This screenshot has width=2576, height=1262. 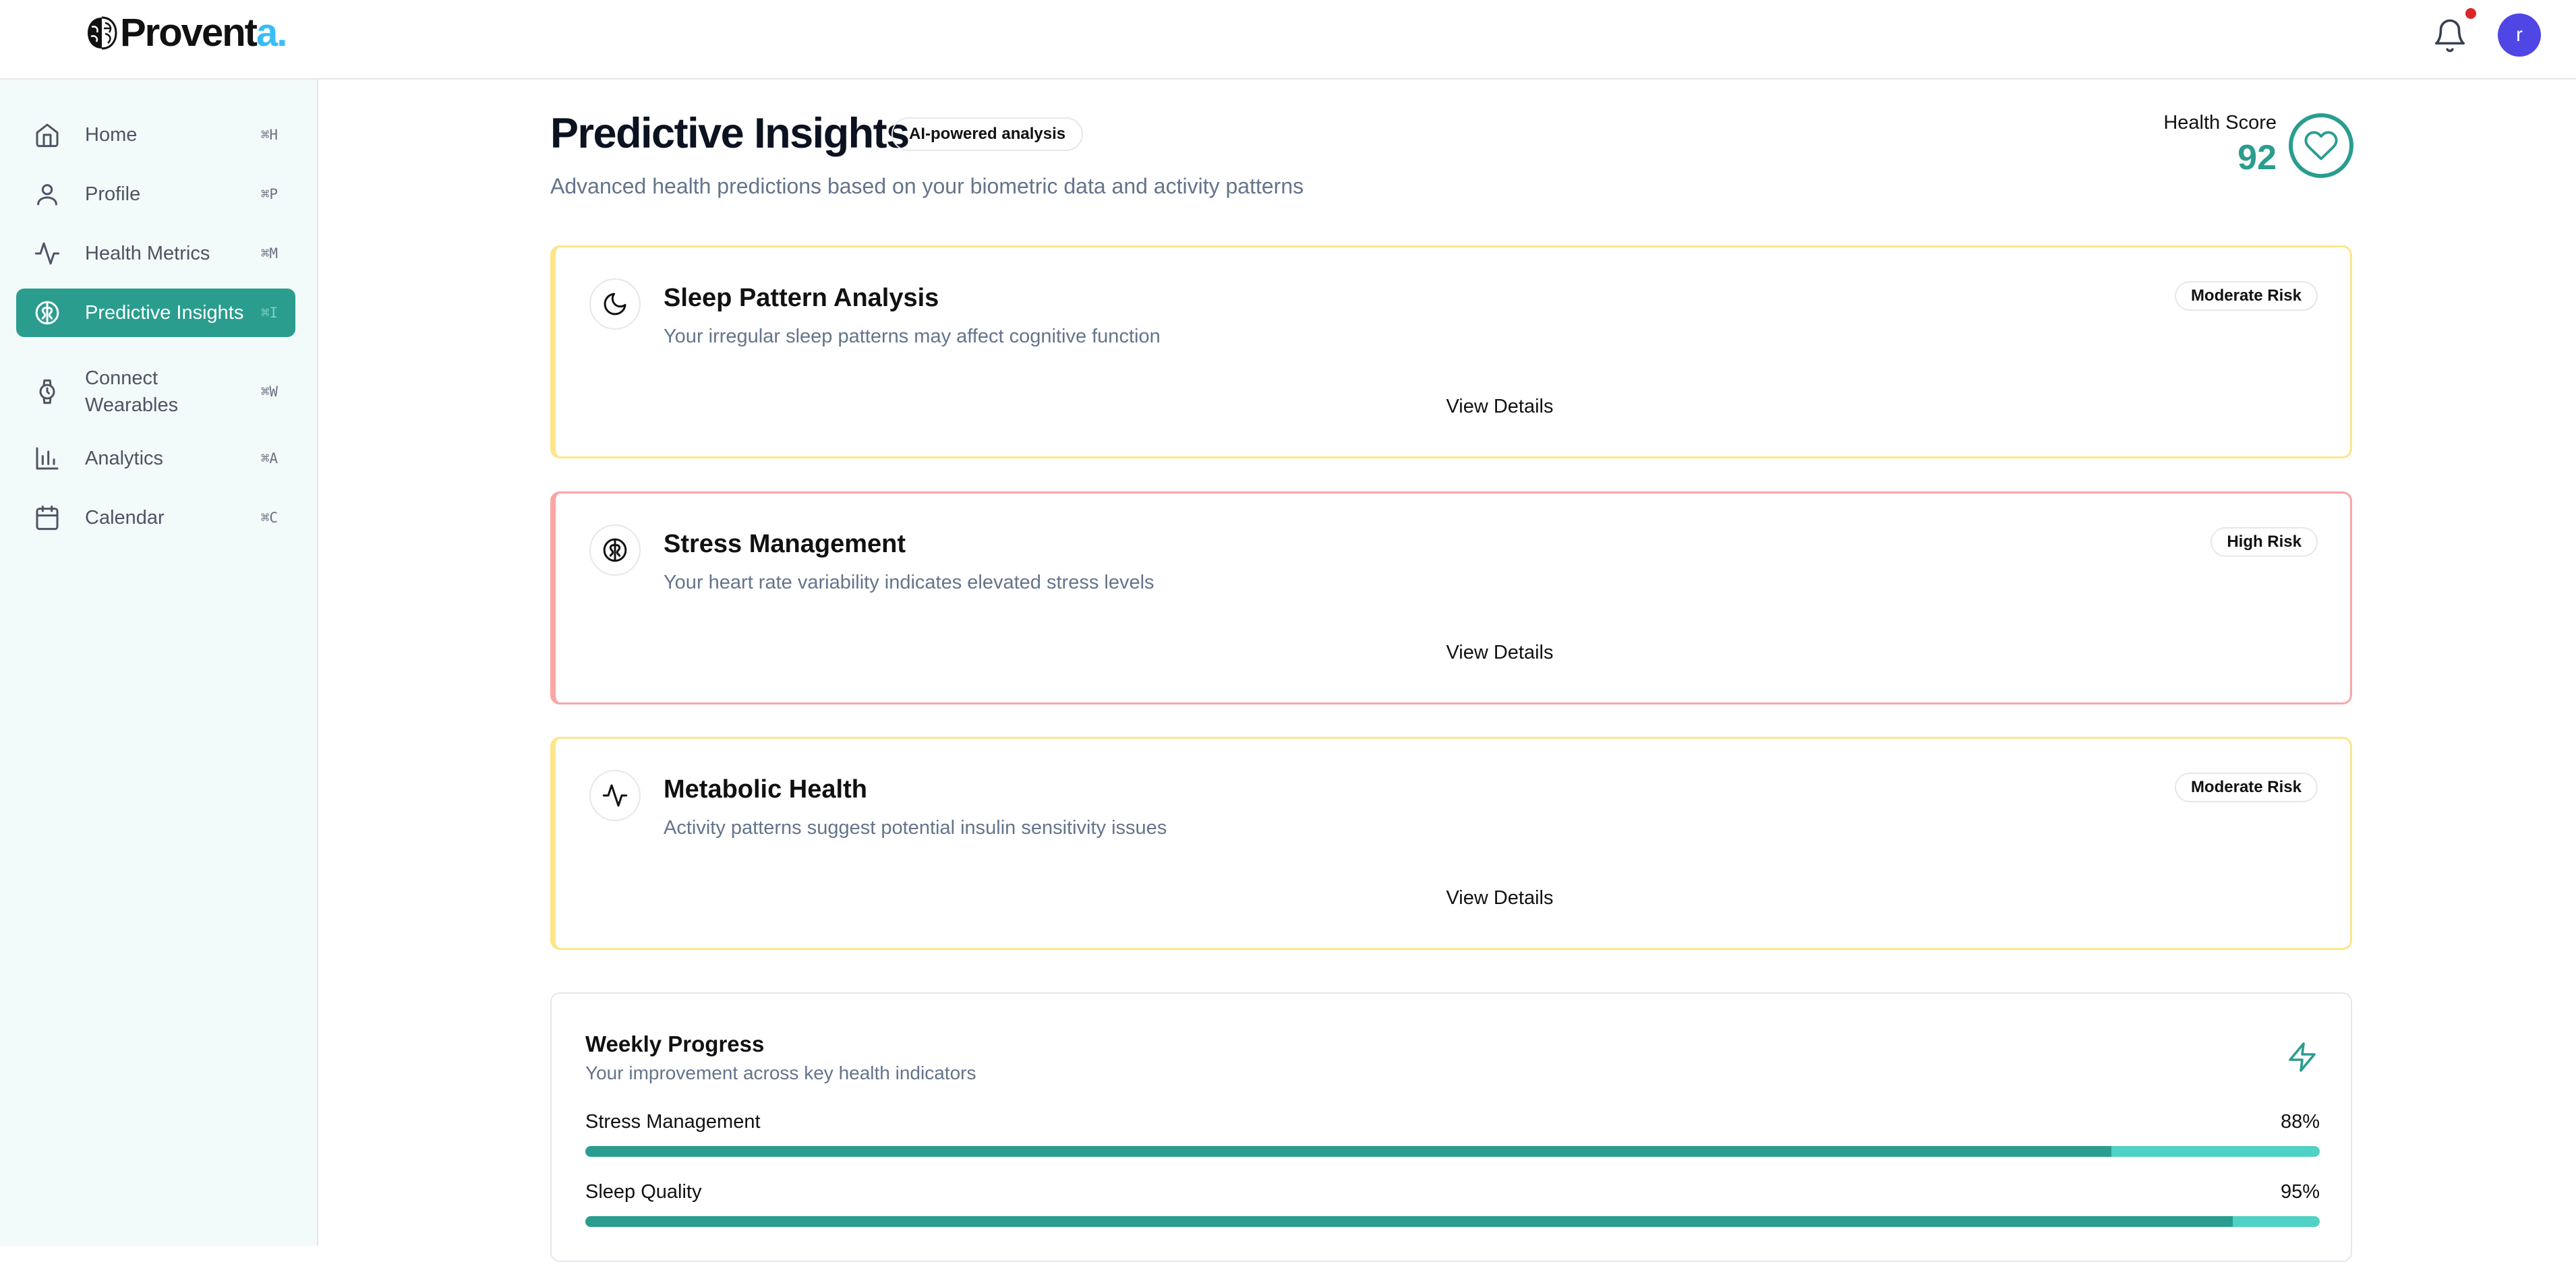 What do you see at coordinates (203, 33) in the screenshot?
I see `logo-text: Proventa.` at bounding box center [203, 33].